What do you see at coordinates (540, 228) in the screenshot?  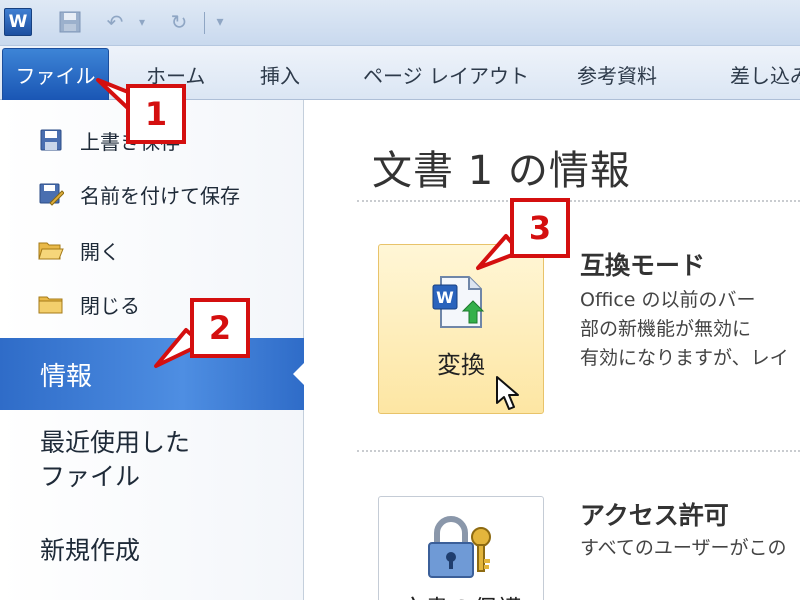 I see `callout-3: 3` at bounding box center [540, 228].